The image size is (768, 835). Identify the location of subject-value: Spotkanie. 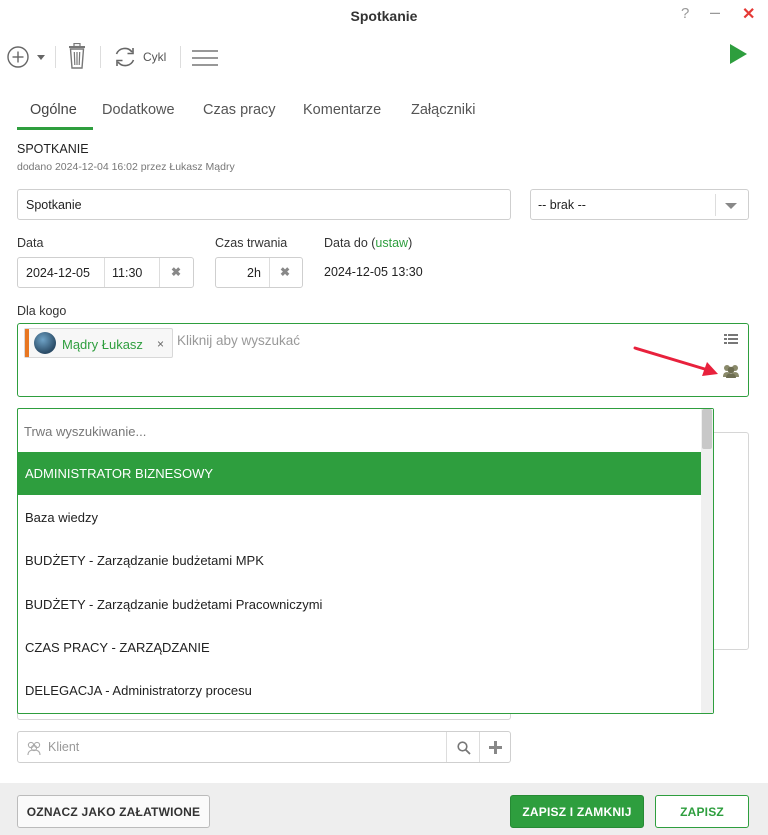
(54, 205).